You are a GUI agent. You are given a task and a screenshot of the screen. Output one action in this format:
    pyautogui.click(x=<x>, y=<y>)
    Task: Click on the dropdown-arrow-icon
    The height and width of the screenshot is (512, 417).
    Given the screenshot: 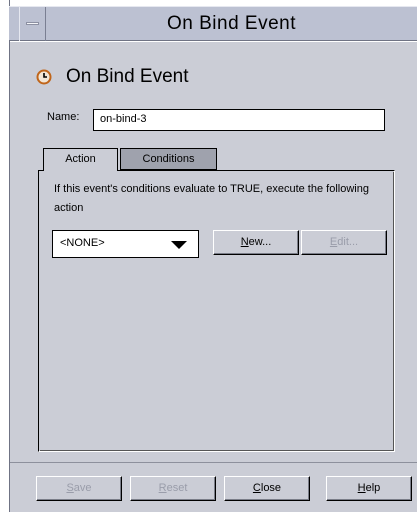 What is the action you would take?
    pyautogui.click(x=179, y=245)
    